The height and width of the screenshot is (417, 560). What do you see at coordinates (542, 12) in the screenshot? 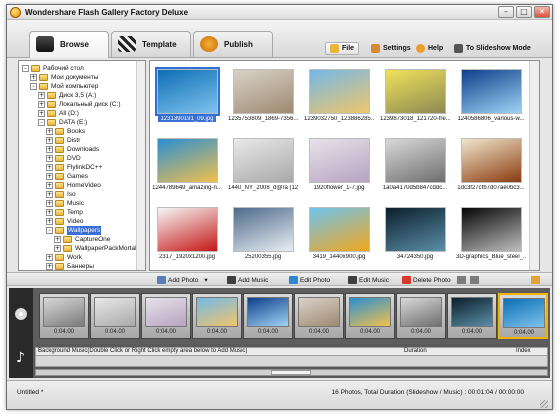
I see `close-button: ✕` at bounding box center [542, 12].